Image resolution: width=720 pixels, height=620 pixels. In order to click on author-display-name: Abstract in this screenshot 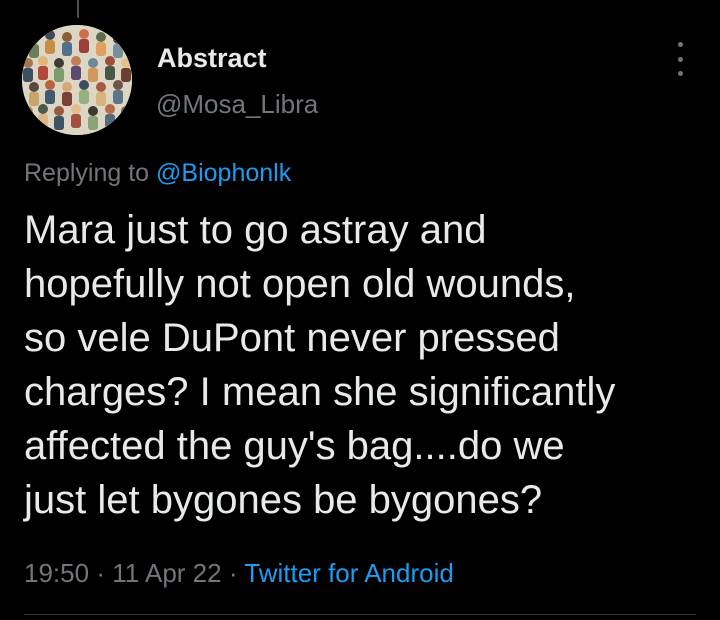, I will do `click(212, 58)`.